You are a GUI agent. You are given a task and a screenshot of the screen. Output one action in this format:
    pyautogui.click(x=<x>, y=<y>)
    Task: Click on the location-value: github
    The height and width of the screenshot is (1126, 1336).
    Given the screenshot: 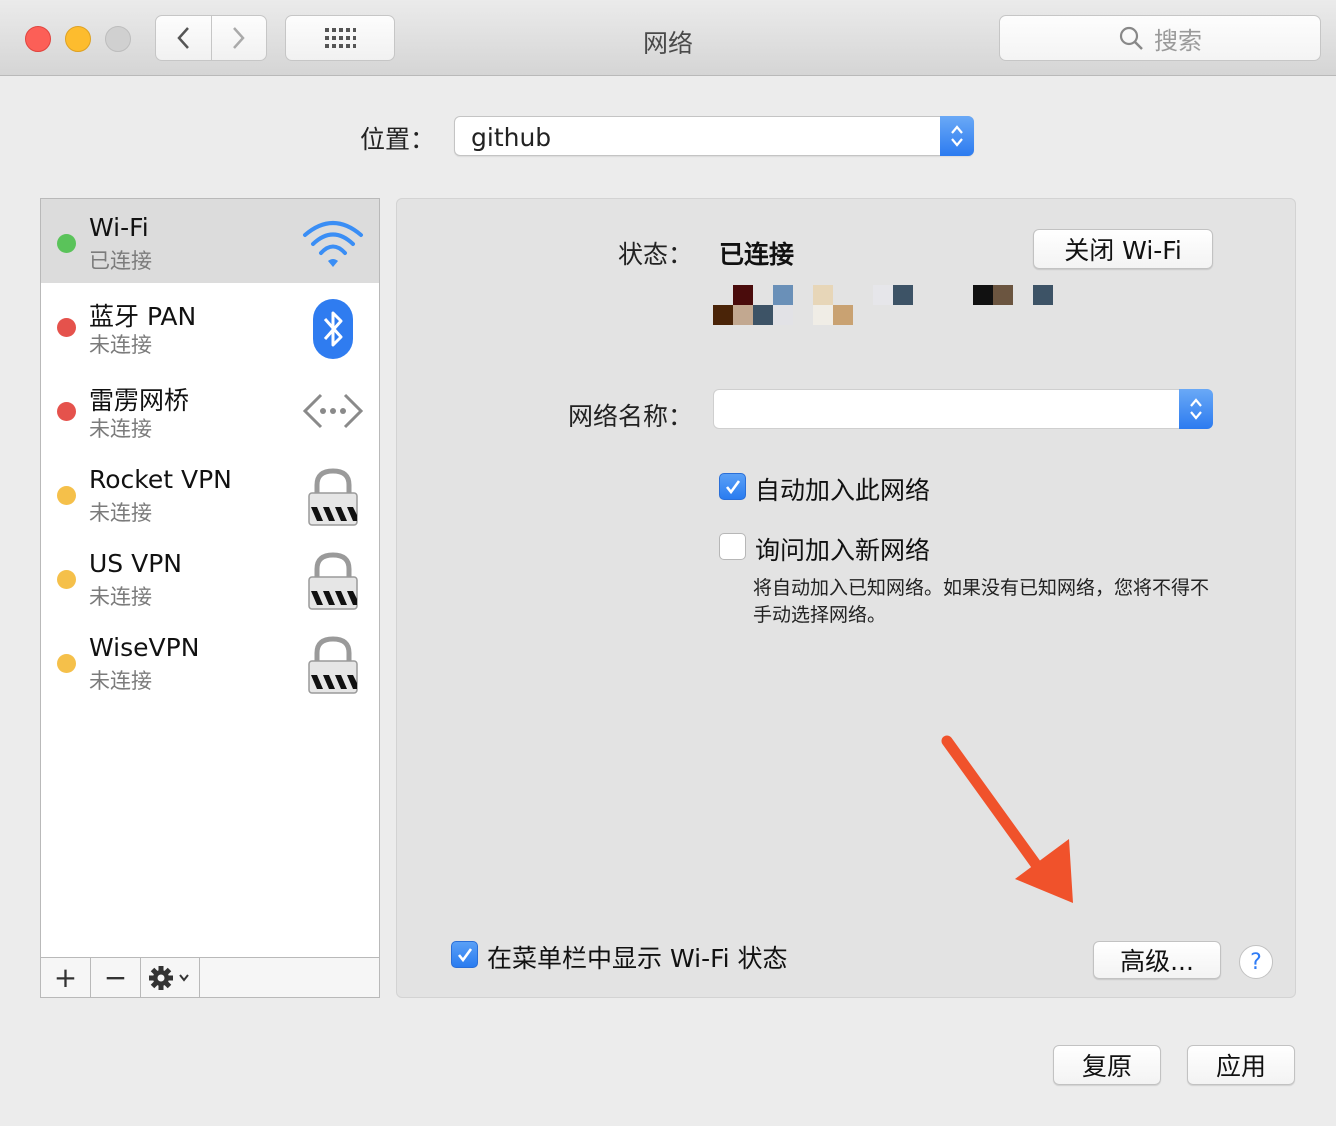 What is the action you would take?
    pyautogui.click(x=511, y=137)
    